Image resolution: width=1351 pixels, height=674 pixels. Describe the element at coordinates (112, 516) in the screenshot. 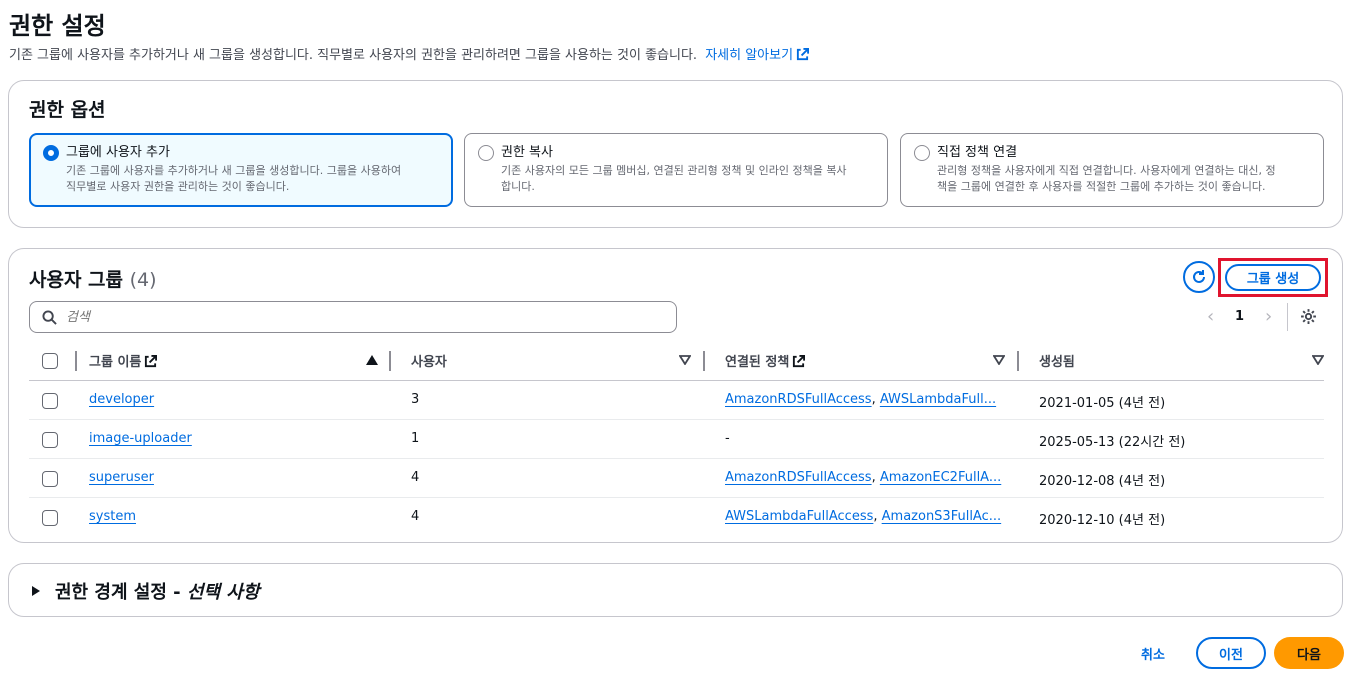

I see `group-name-link: system` at that location.